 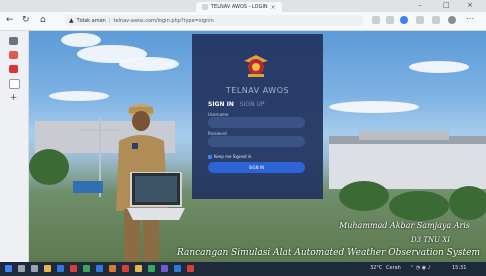 I want to click on security-label: Tidak aman, so click(x=91, y=20).